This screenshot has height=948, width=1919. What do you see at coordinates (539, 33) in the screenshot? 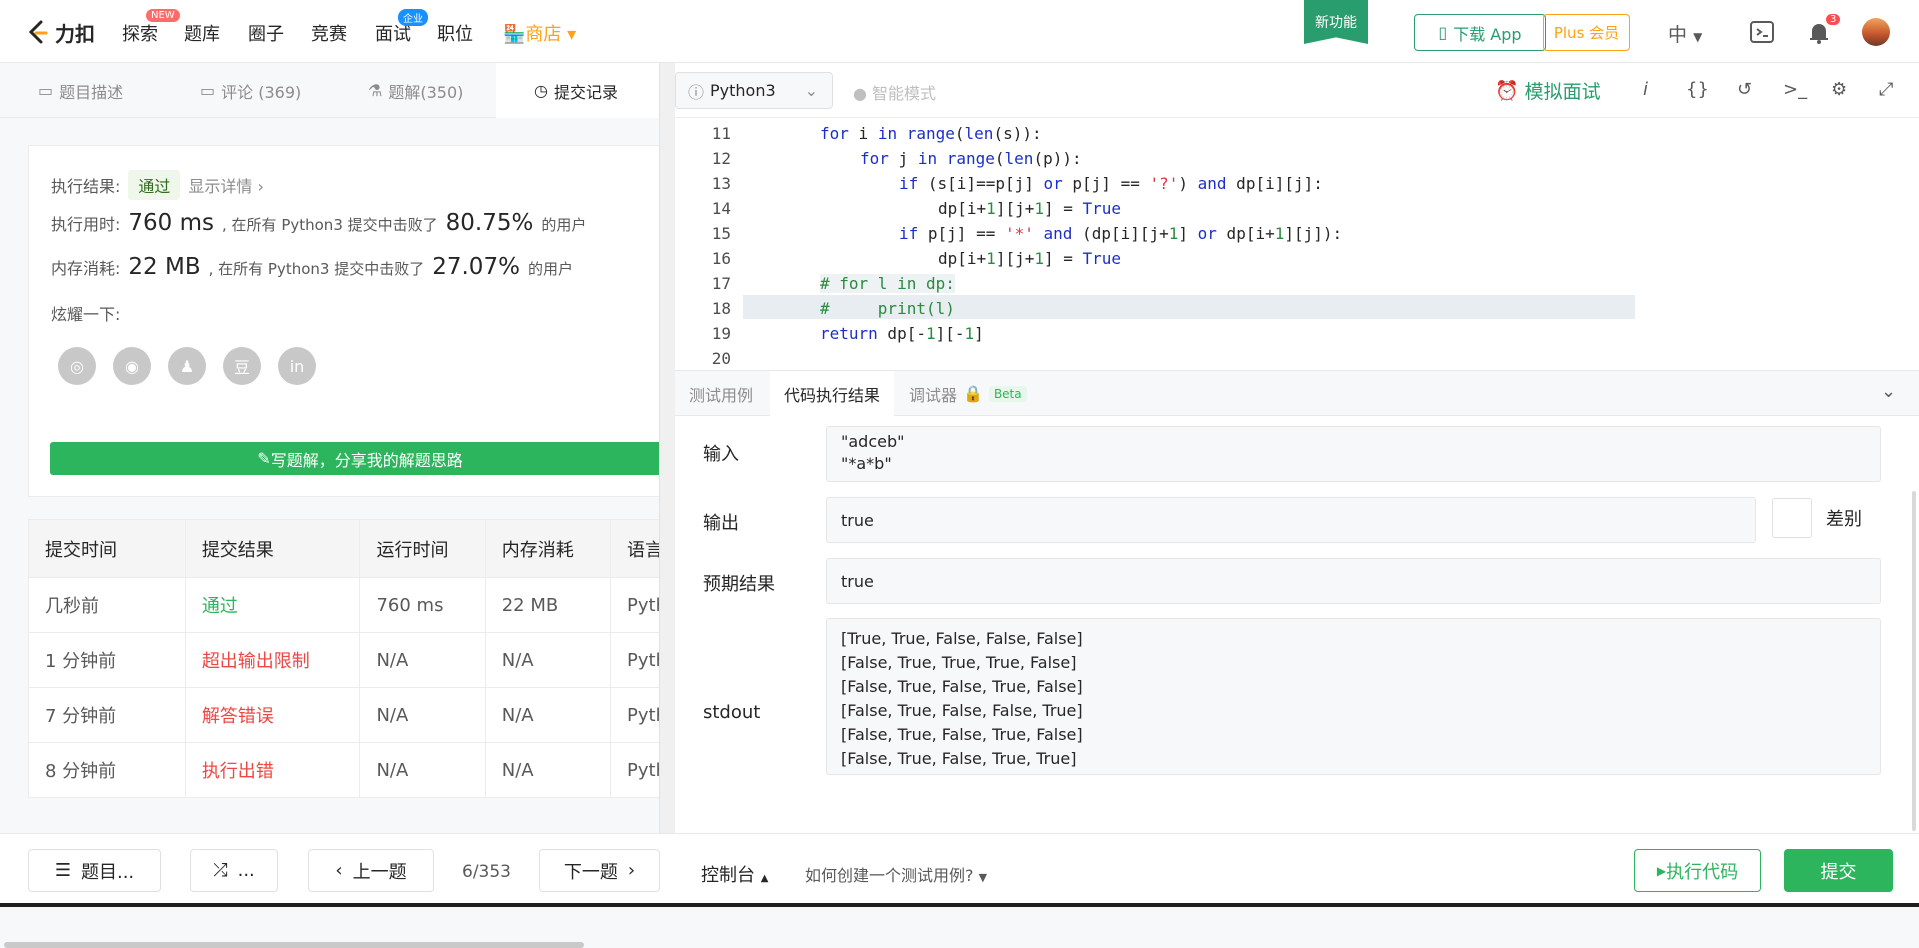
I see `nav-shop: 🏪商店 ▾` at bounding box center [539, 33].